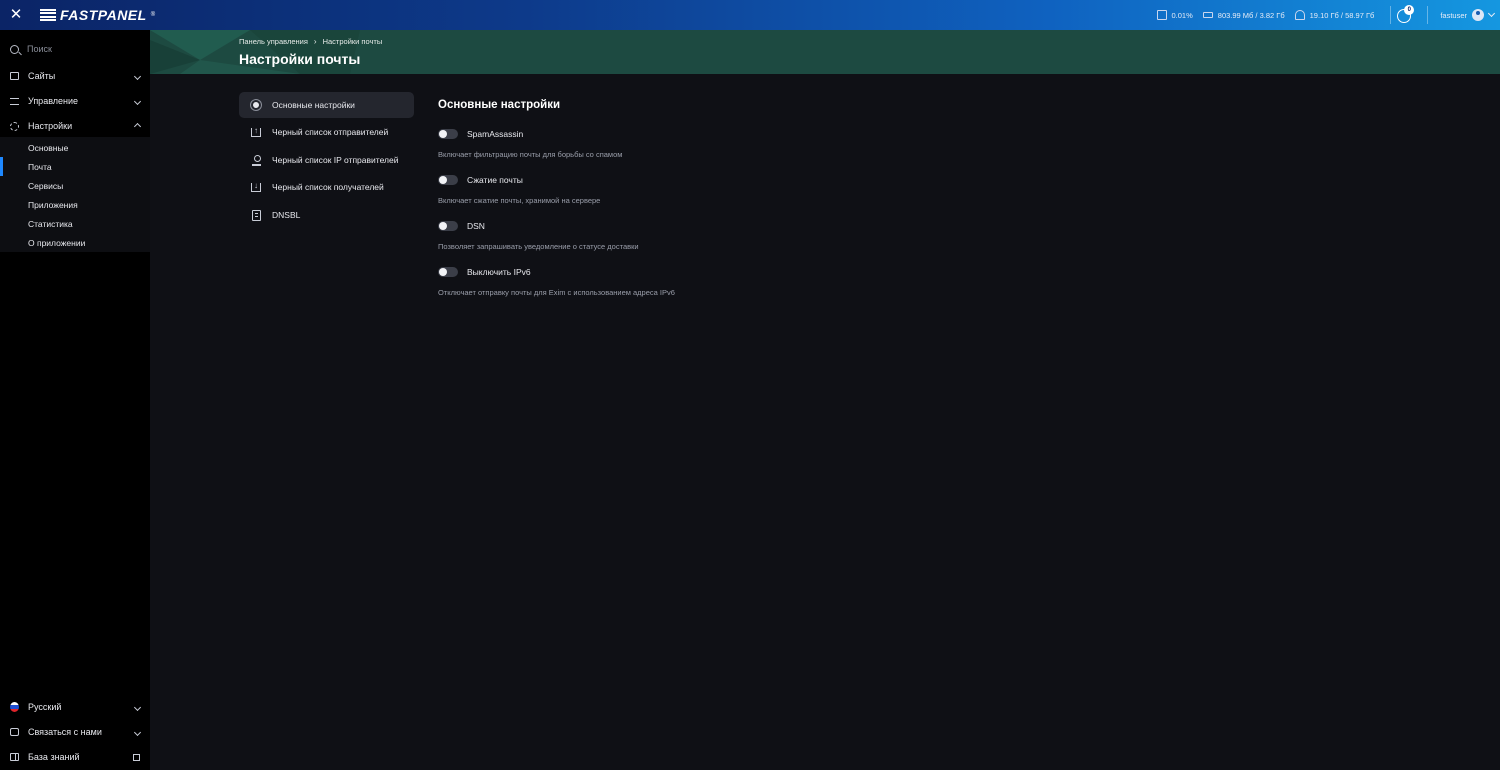  Describe the element at coordinates (42, 76) in the screenshot. I see `sidebar-item-label: Сайты` at that location.